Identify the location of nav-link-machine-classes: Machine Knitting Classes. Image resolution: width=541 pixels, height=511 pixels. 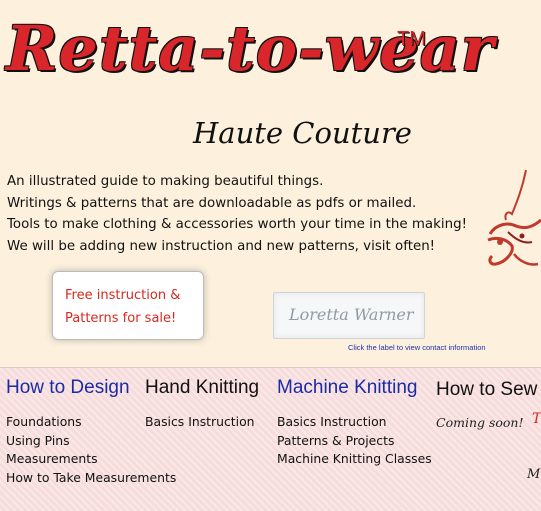
(354, 459).